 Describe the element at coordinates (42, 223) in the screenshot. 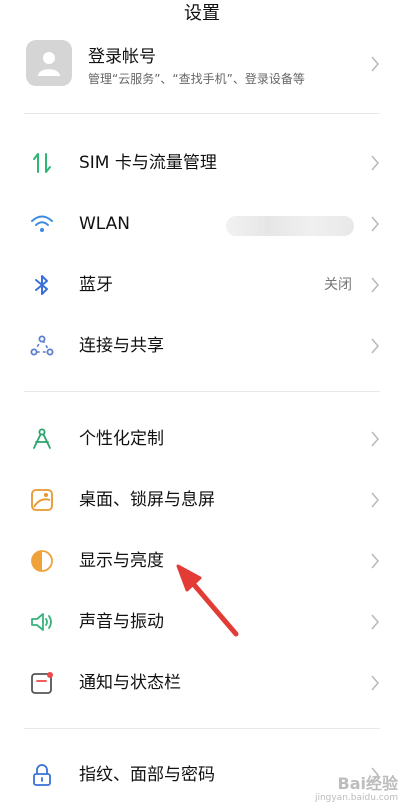

I see `wifi-icon` at that location.